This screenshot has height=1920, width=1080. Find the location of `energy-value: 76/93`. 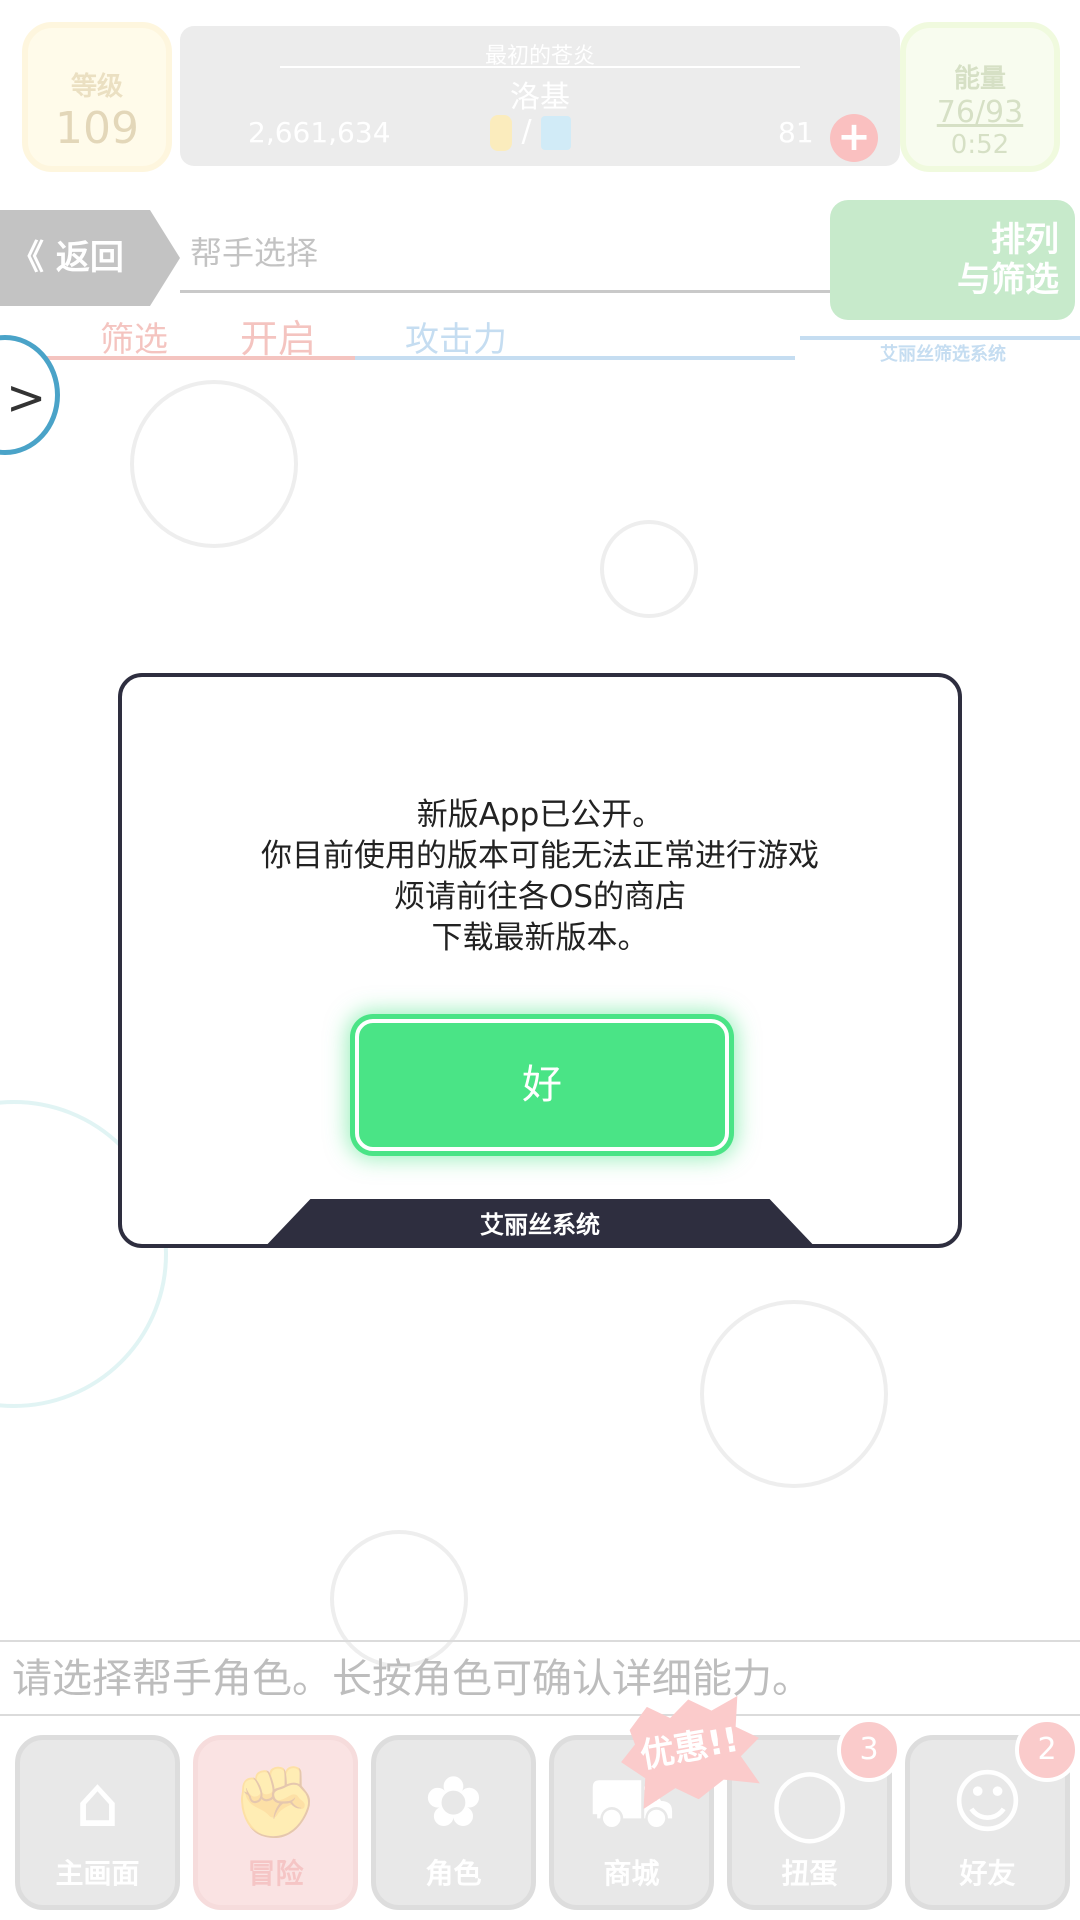

energy-value: 76/93 is located at coordinates (980, 112).